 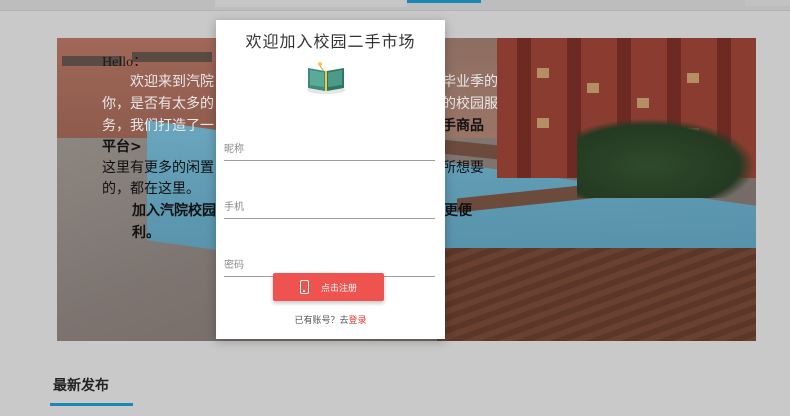 I want to click on register-button: 点击注册, so click(x=328, y=287).